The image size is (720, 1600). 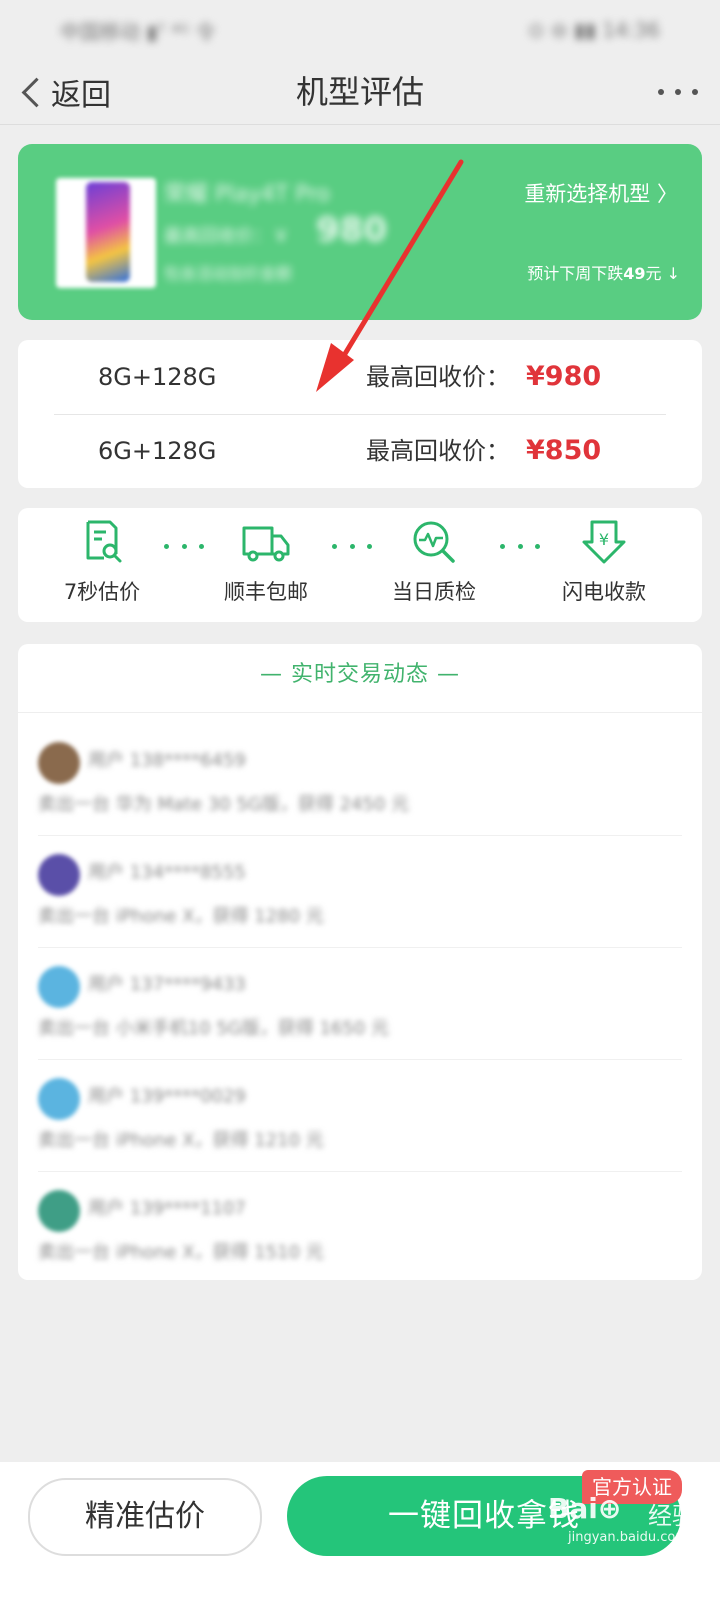 What do you see at coordinates (672, 1516) in the screenshot?
I see `watermark-text: 经验` at bounding box center [672, 1516].